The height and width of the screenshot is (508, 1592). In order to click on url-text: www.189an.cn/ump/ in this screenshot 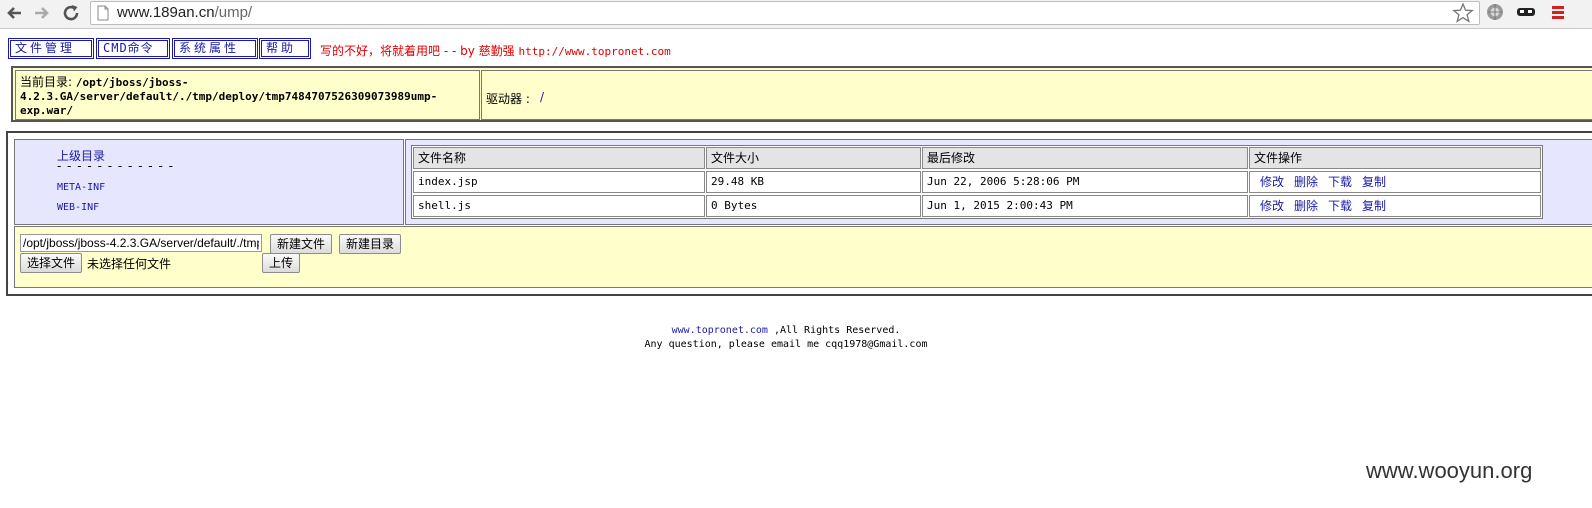, I will do `click(184, 13)`.